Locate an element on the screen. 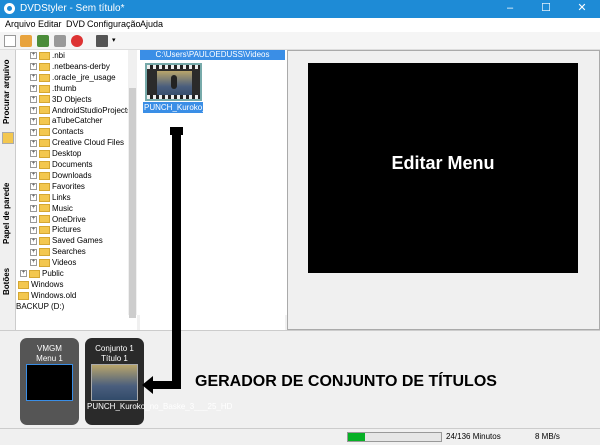  tree-item-label: Creative Cloud Files is located at coordinates (88, 143).